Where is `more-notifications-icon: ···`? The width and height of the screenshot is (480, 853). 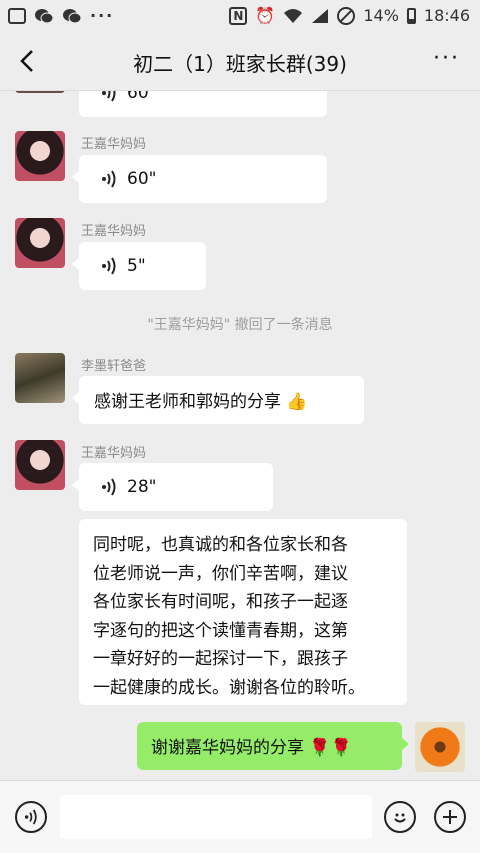 more-notifications-icon: ··· is located at coordinates (102, 15).